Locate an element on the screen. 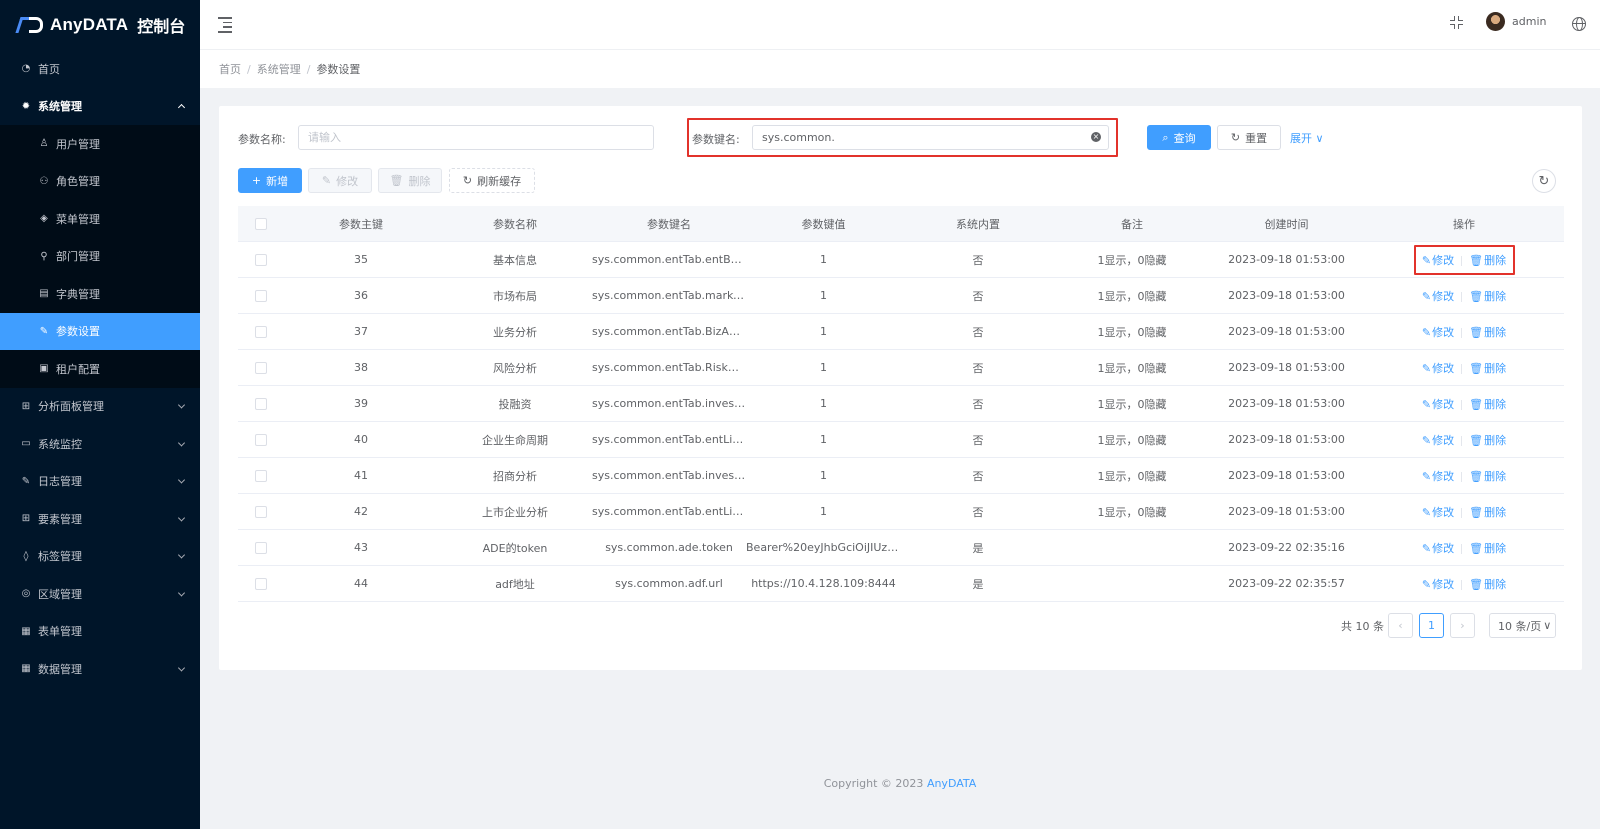 This screenshot has width=1600, height=829. add-button: + 新增 is located at coordinates (270, 180).